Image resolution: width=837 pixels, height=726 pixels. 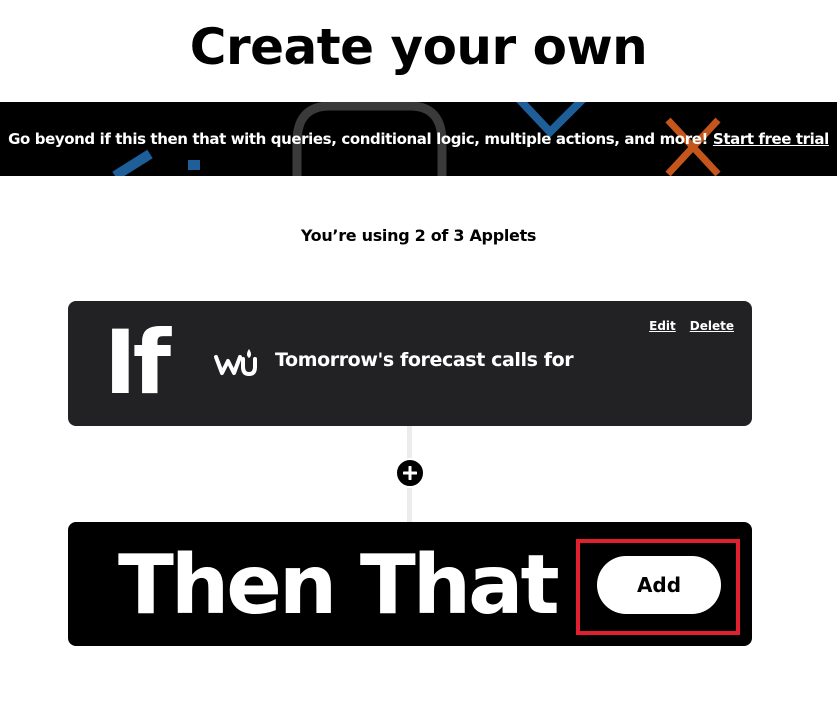 I want to click on add-action-button: Add, so click(x=659, y=585).